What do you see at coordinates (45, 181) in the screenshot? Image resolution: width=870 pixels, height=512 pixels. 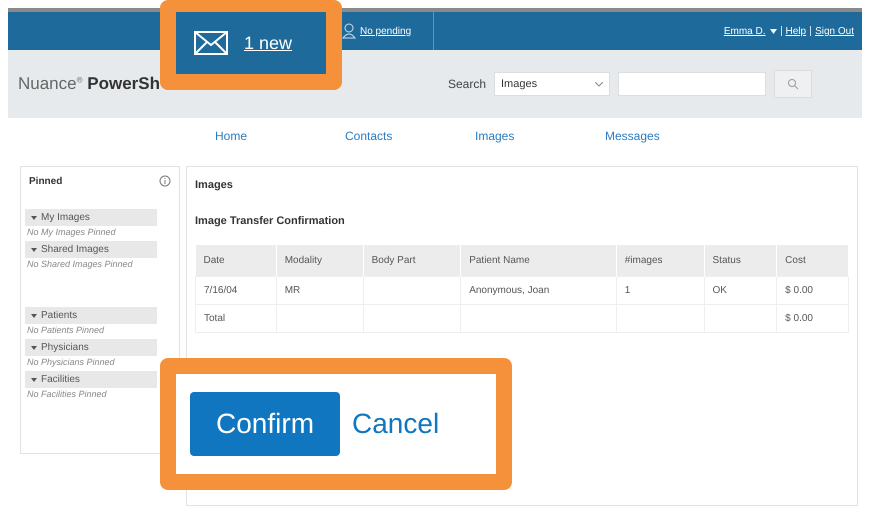 I see `panel-title: Pinned` at bounding box center [45, 181].